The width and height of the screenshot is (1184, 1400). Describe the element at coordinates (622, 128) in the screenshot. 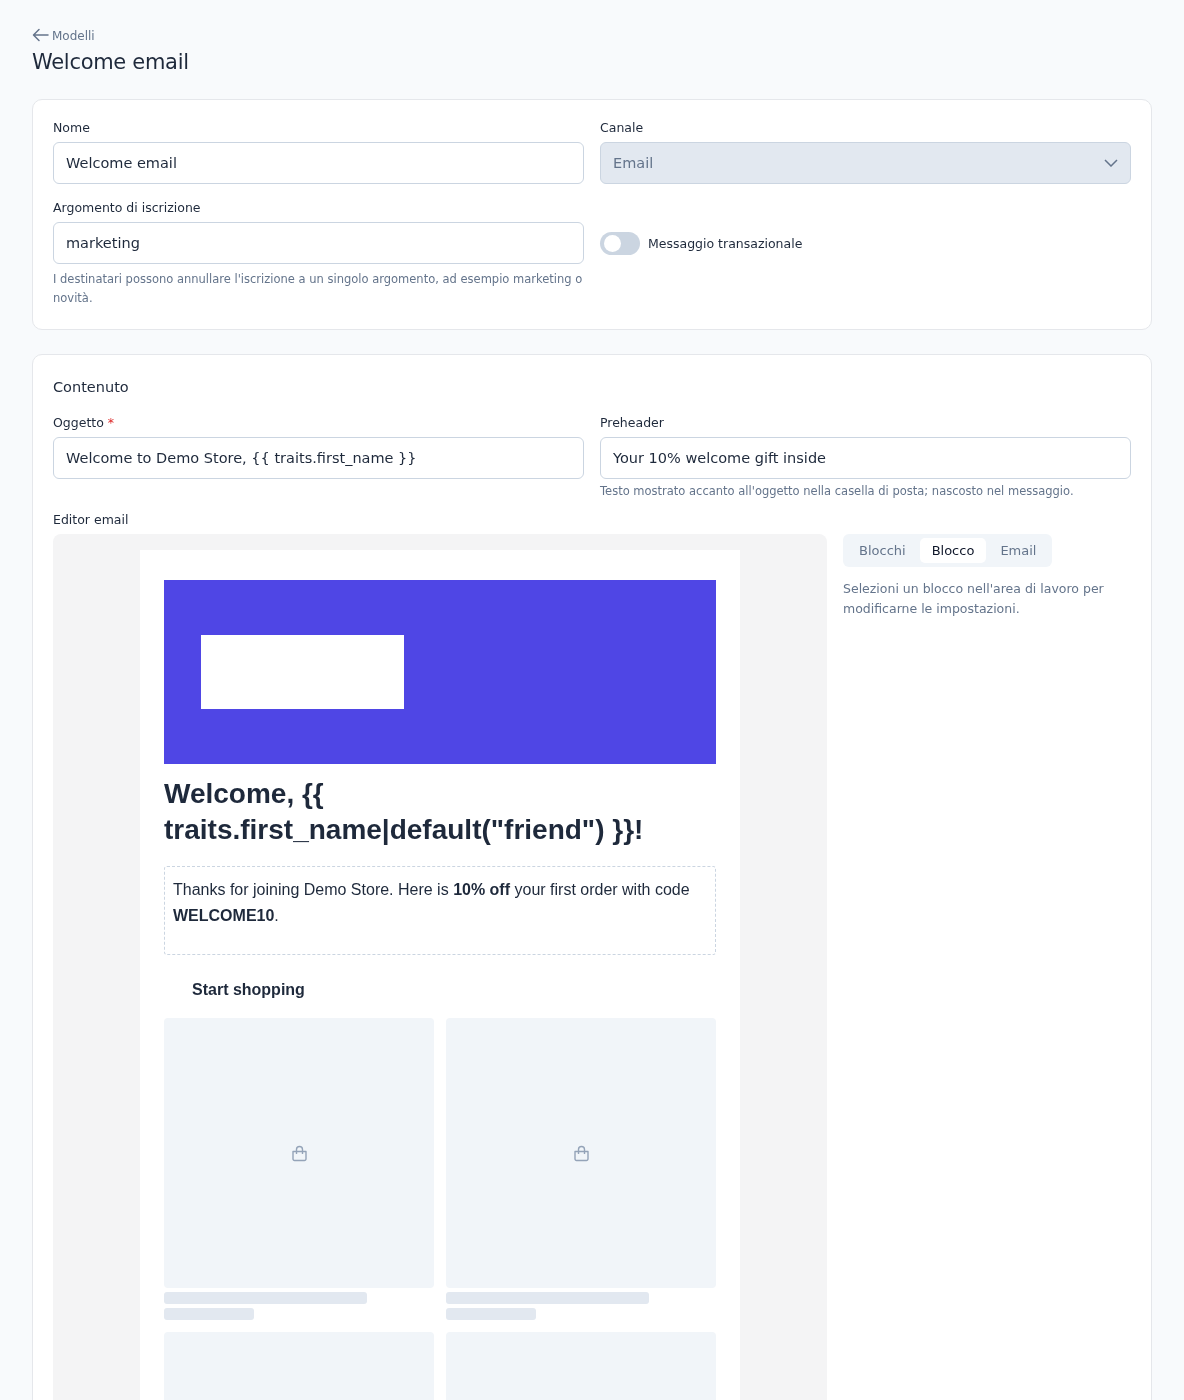

I see `field-label: Canale` at that location.